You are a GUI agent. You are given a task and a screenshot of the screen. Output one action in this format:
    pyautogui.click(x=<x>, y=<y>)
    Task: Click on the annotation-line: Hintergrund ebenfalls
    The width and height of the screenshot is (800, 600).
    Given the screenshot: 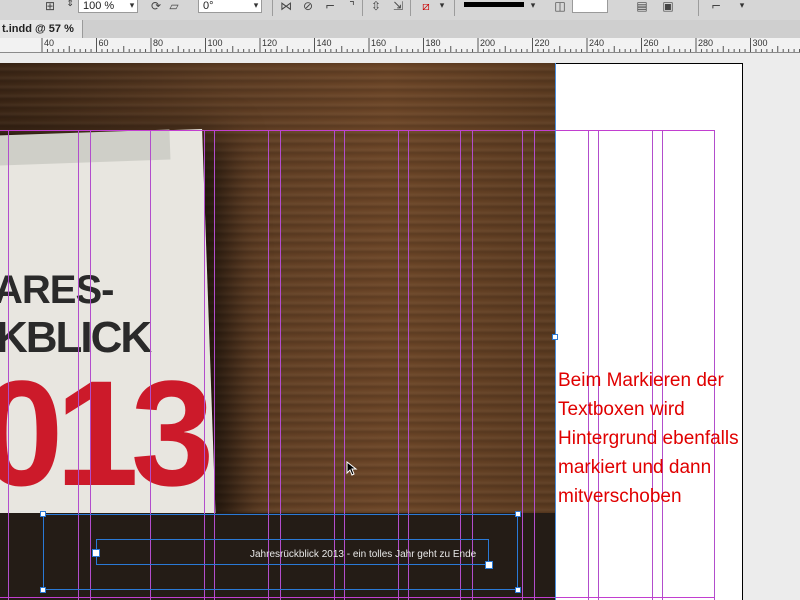 What is the action you would take?
    pyautogui.click(x=648, y=438)
    